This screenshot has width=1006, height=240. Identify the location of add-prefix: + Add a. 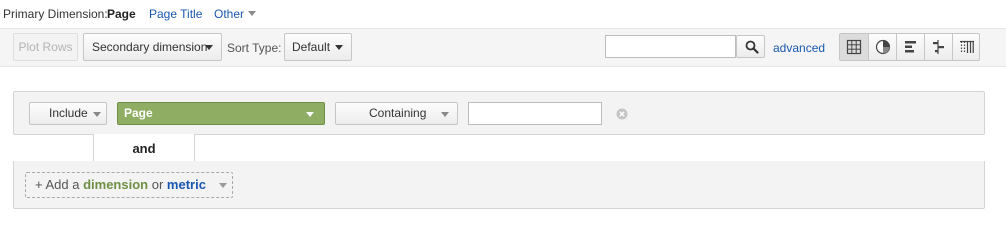
(57, 184).